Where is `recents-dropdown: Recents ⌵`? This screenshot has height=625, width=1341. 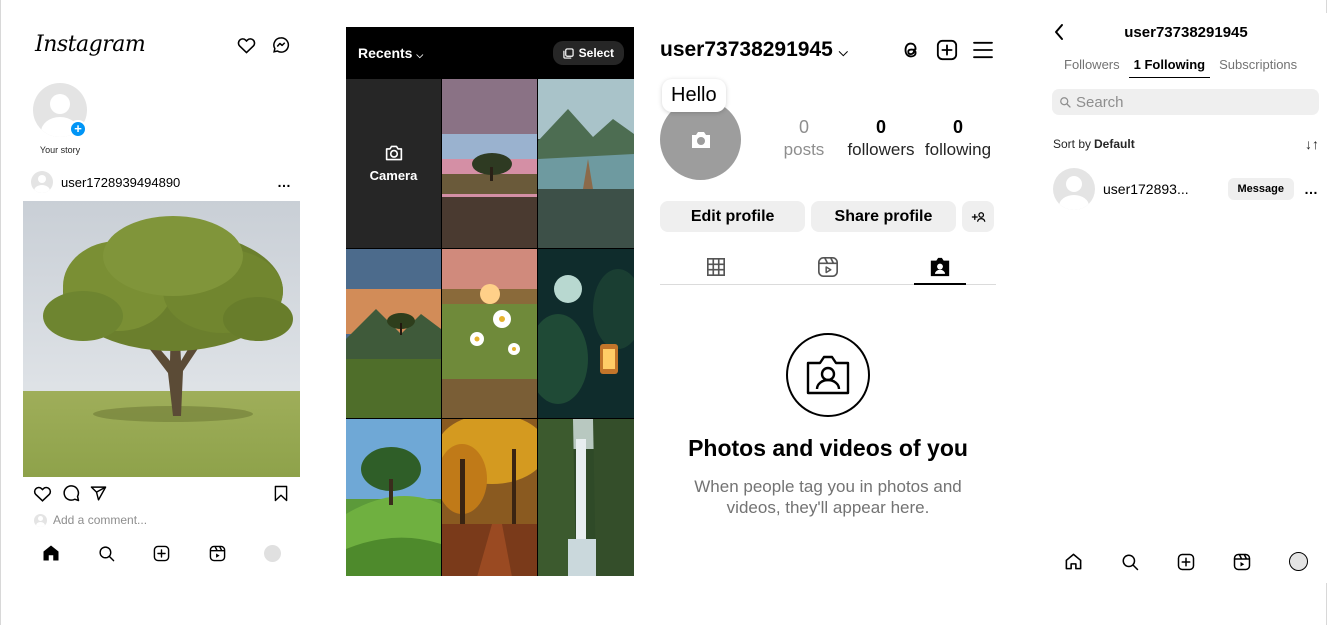 recents-dropdown: Recents ⌵ is located at coordinates (390, 53).